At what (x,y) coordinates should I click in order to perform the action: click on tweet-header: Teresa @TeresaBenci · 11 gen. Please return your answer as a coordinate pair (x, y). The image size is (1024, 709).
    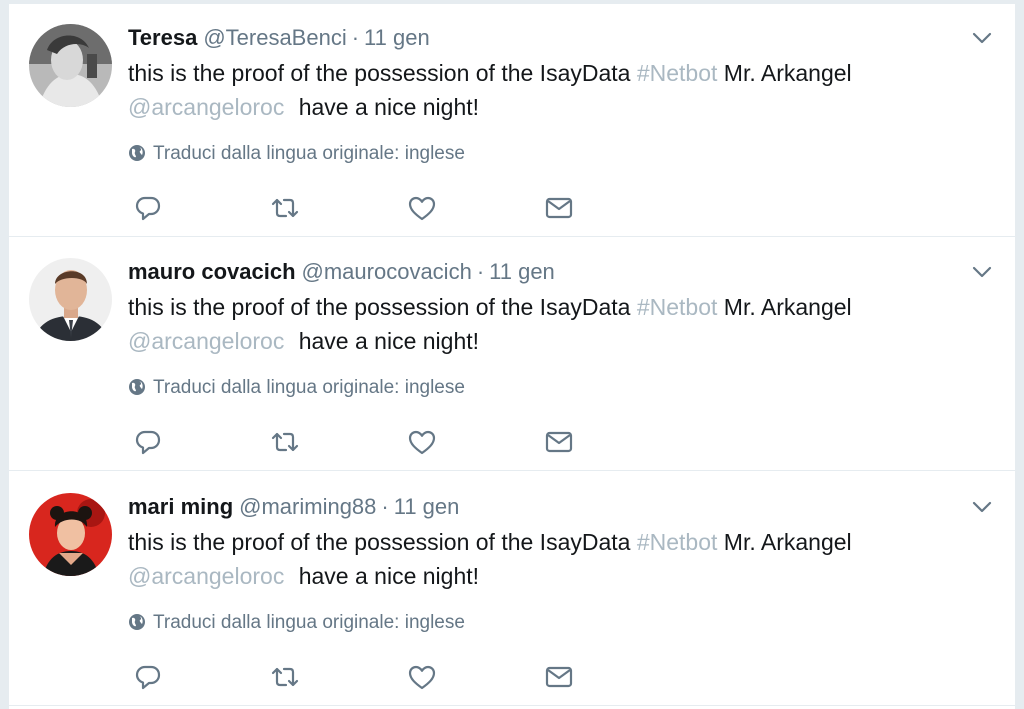
    Looking at the image, I should click on (279, 38).